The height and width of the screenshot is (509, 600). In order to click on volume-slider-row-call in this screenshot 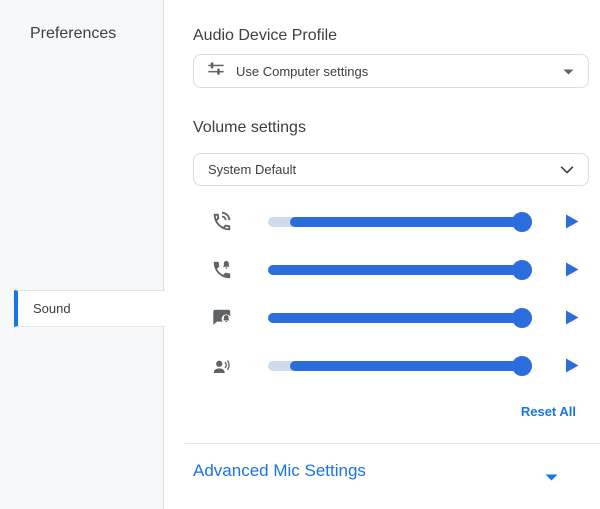, I will do `click(382, 222)`.